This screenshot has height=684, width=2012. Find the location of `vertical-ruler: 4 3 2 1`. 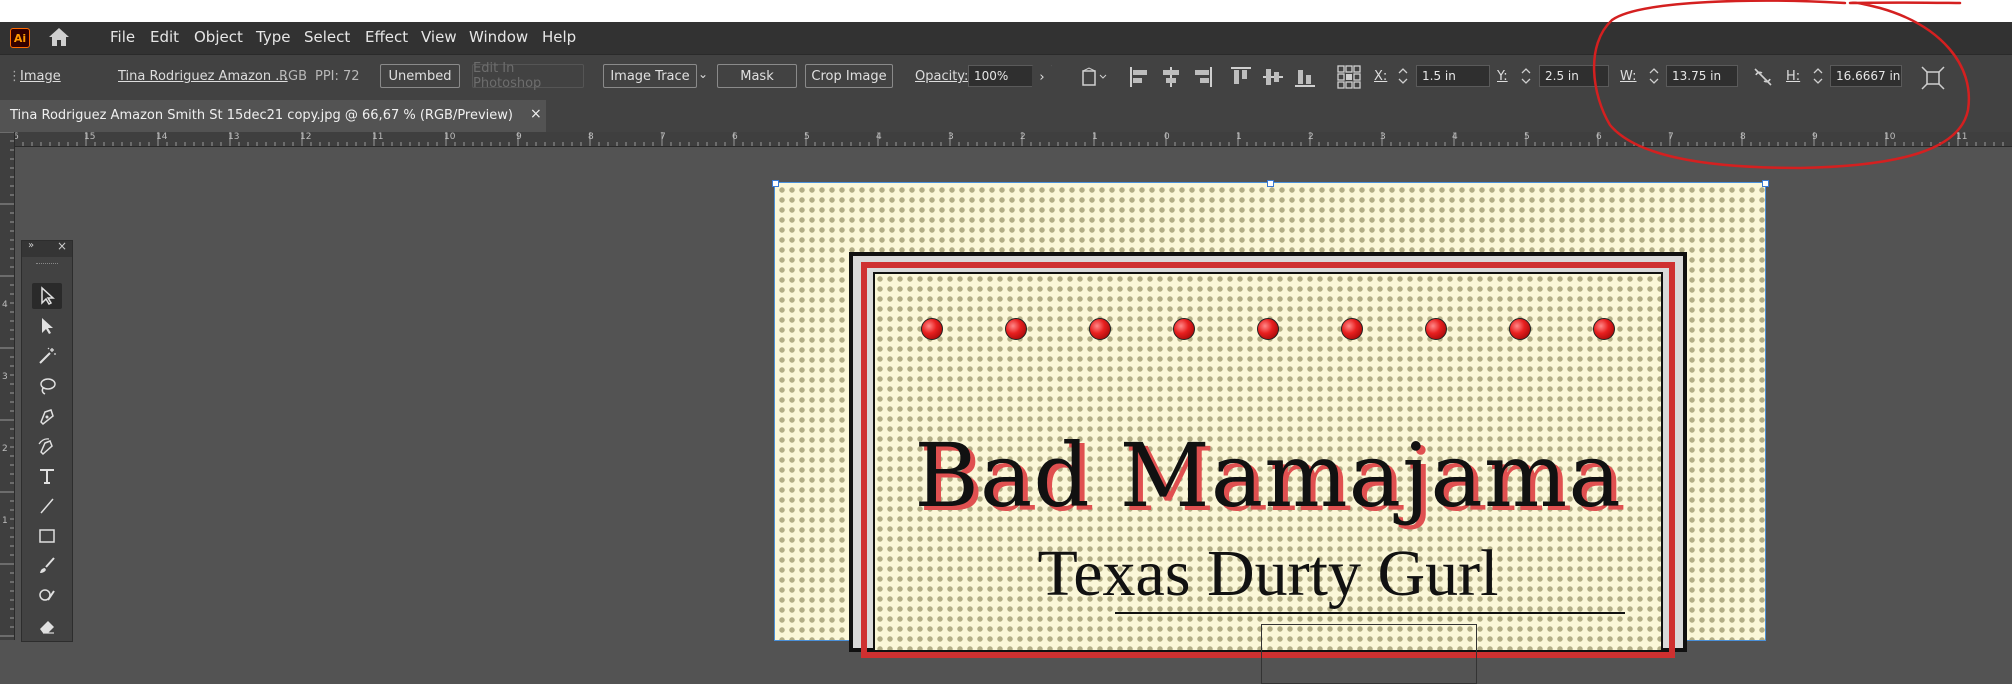

vertical-ruler: 4 3 2 1 is located at coordinates (7, 386).